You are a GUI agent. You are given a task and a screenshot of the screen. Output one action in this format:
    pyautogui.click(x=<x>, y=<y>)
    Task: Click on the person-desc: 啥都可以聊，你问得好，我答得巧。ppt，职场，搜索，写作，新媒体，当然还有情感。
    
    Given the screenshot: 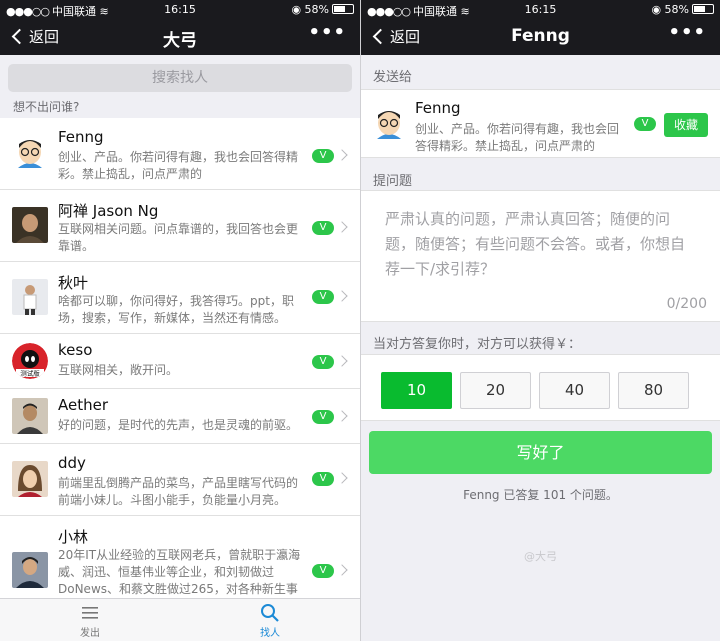 What is the action you would take?
    pyautogui.click(x=176, y=309)
    